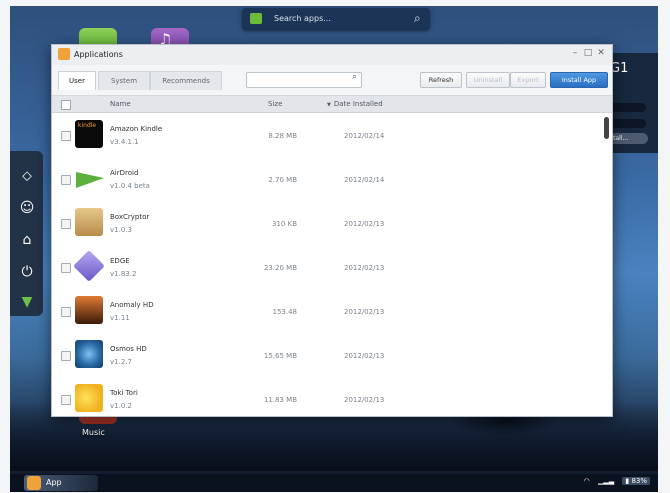  Describe the element at coordinates (282, 180) in the screenshot. I see `app-size: 2.70 MB` at that location.